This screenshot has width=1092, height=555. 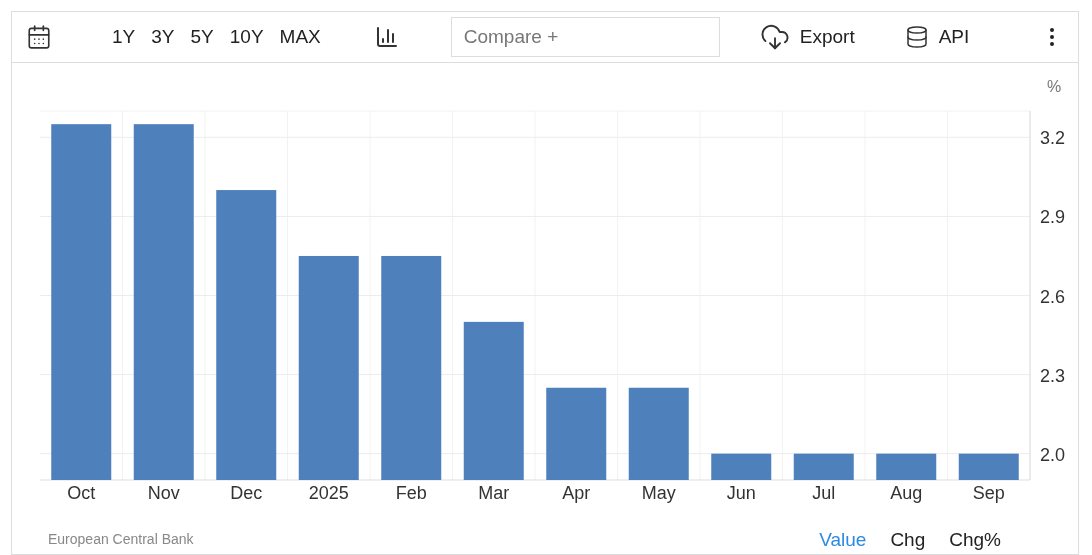 What do you see at coordinates (39, 36) in the screenshot?
I see `calendar-icon` at bounding box center [39, 36].